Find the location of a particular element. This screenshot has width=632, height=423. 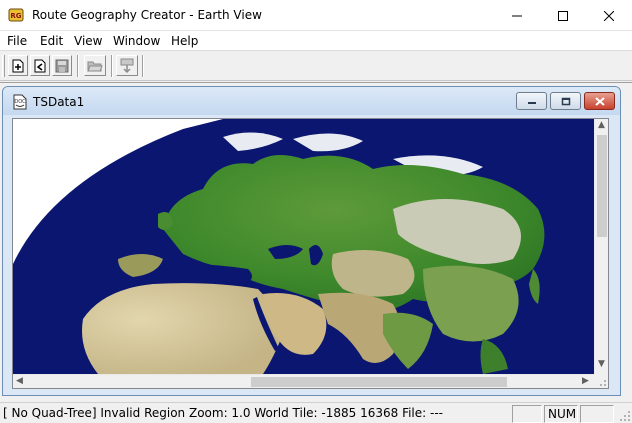

svg-text: DOC is located at coordinates (20, 102).